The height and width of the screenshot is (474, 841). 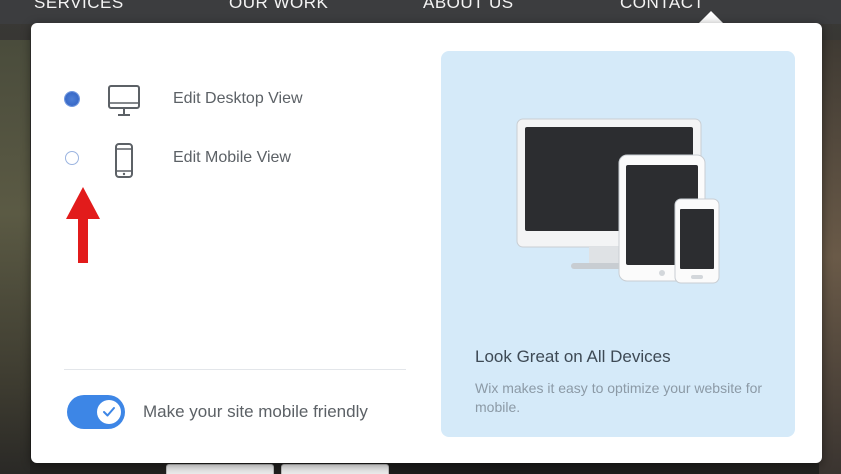 I want to click on desktop-view-radio, so click(x=72, y=99).